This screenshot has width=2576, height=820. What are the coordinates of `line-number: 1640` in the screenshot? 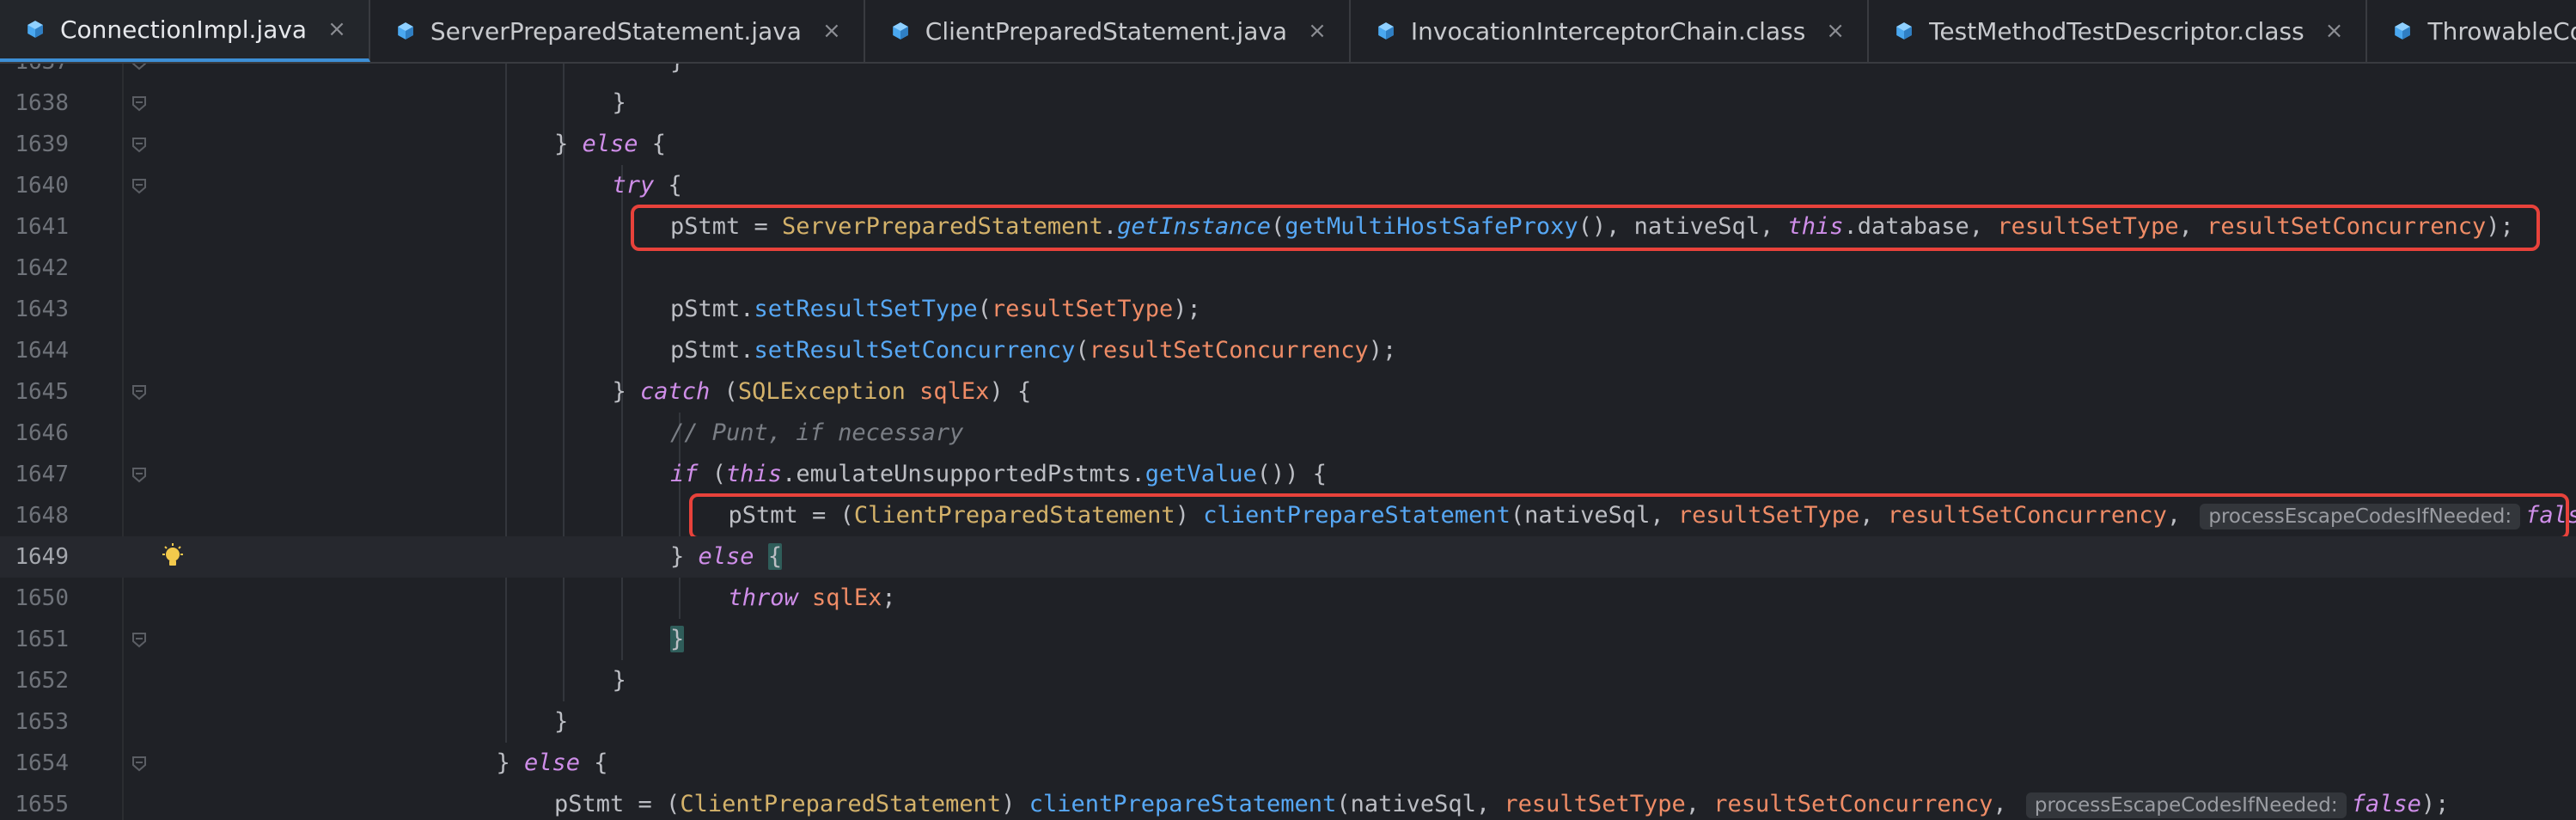 It's located at (42, 186).